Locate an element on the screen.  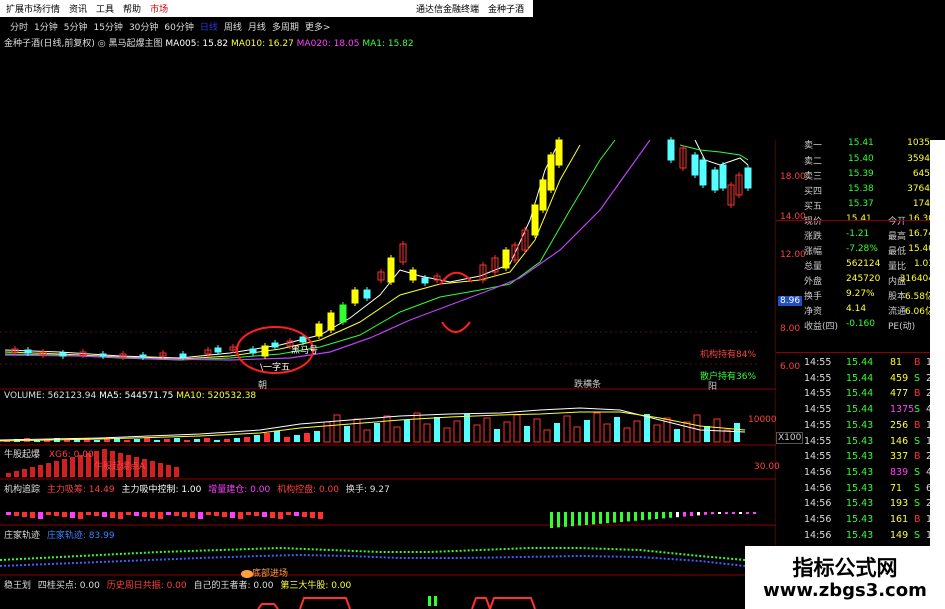
order-label: 卖三 is located at coordinates (813, 177).